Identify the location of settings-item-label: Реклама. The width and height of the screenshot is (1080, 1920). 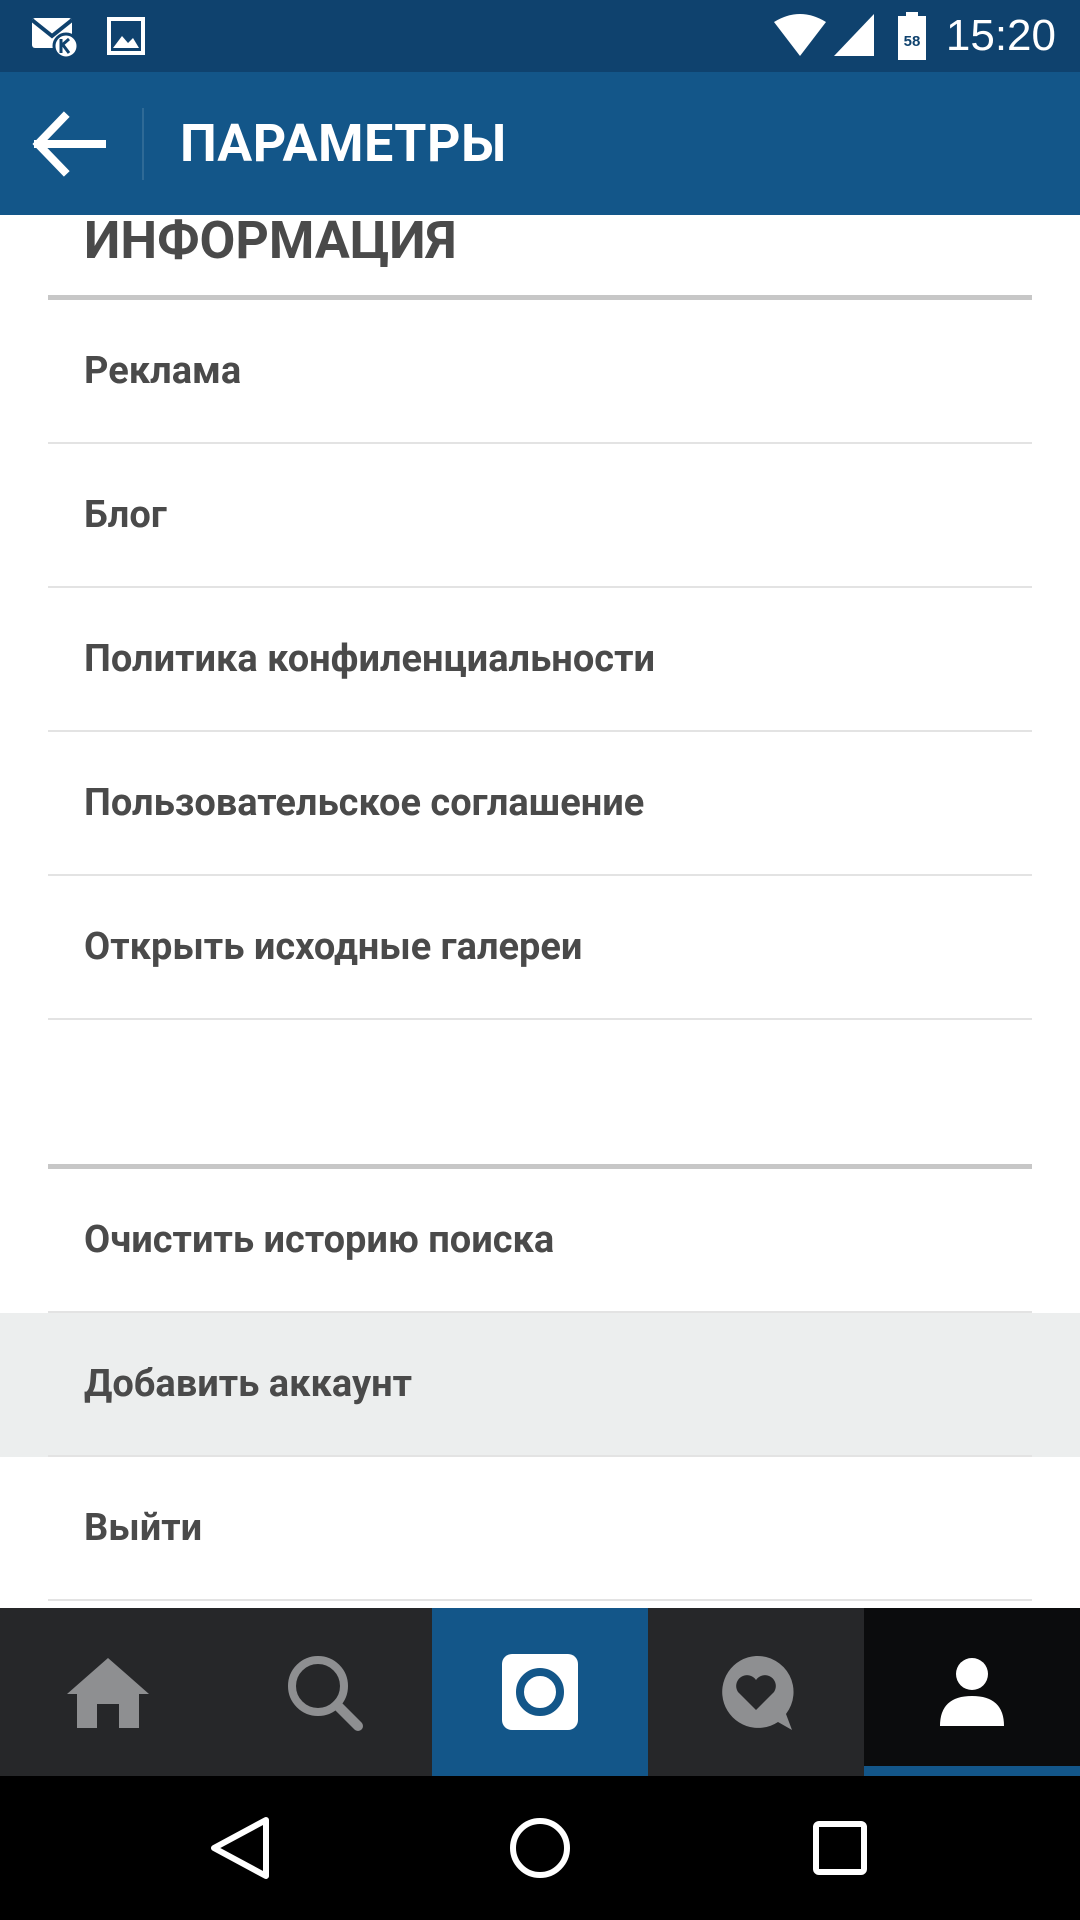
(163, 371).